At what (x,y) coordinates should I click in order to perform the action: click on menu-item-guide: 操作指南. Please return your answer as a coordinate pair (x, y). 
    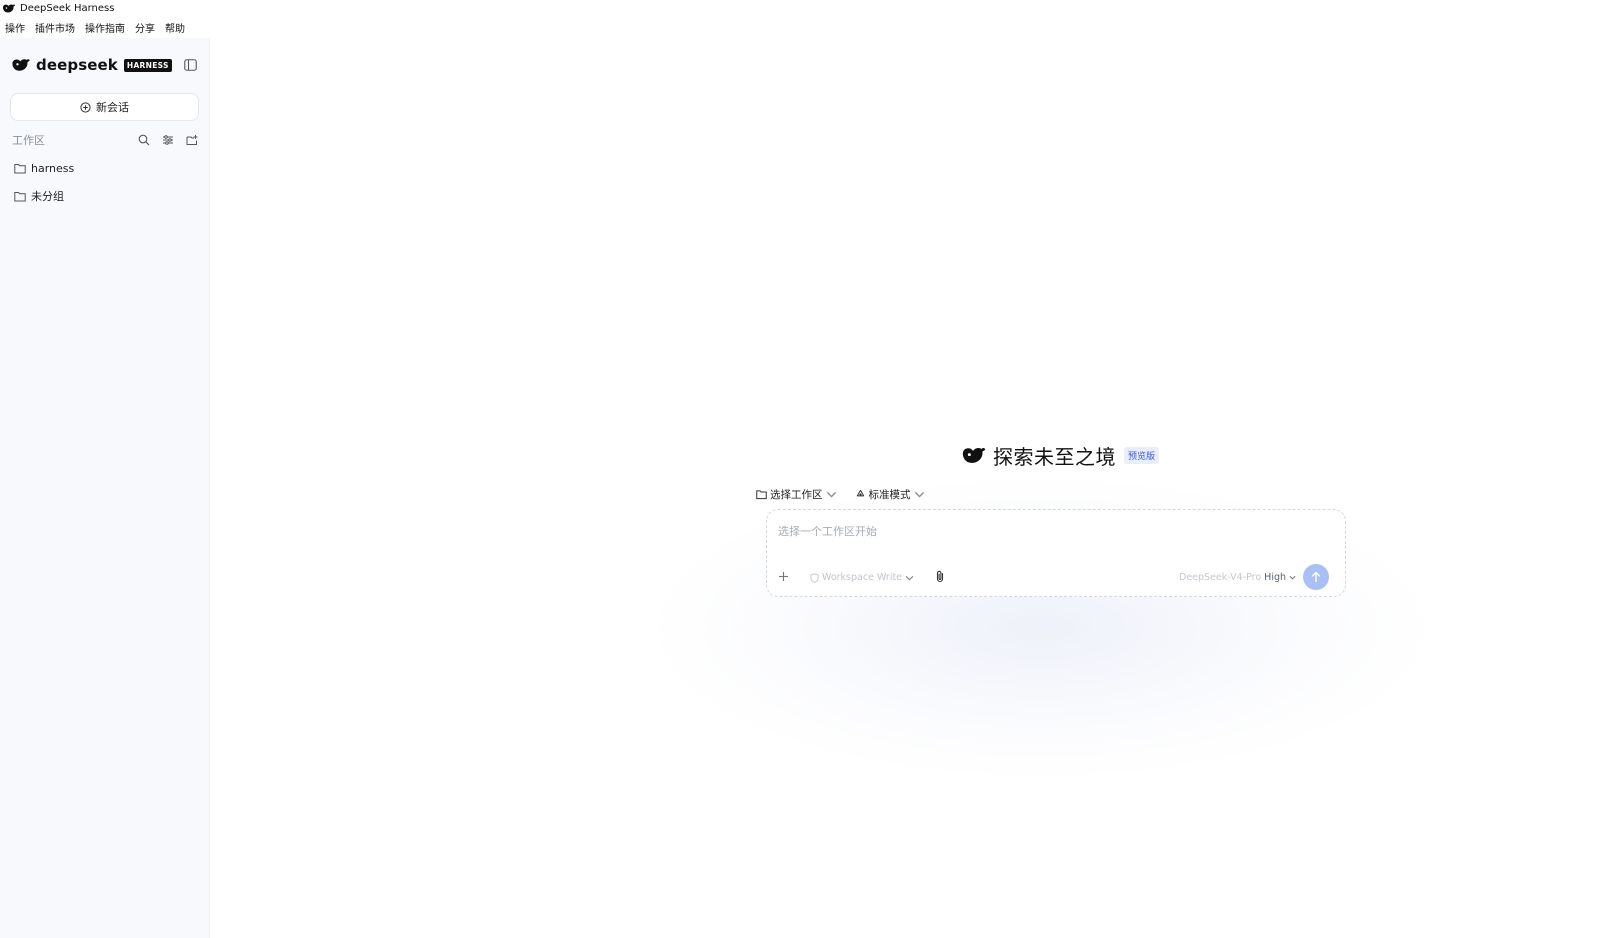
    Looking at the image, I should click on (105, 27).